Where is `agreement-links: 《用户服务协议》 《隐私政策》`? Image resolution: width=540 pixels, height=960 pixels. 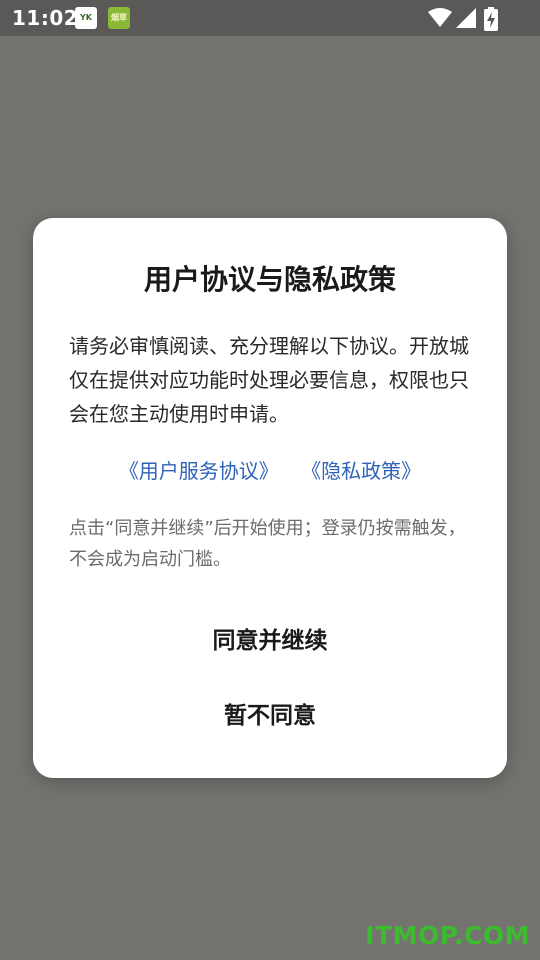 agreement-links: 《用户服务协议》 《隐私政策》 is located at coordinates (270, 469).